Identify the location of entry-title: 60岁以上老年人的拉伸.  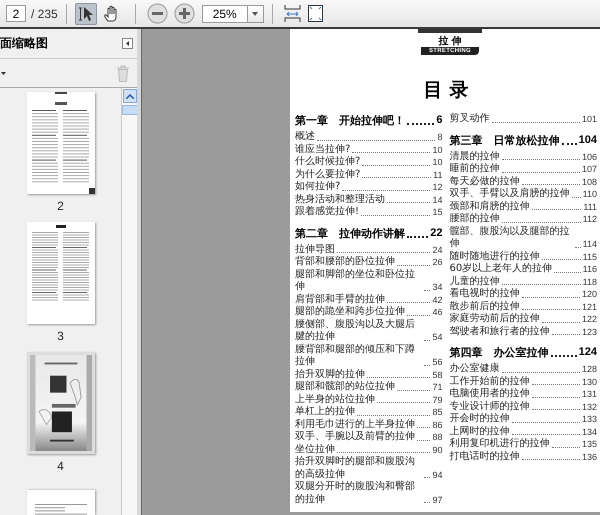
(501, 269).